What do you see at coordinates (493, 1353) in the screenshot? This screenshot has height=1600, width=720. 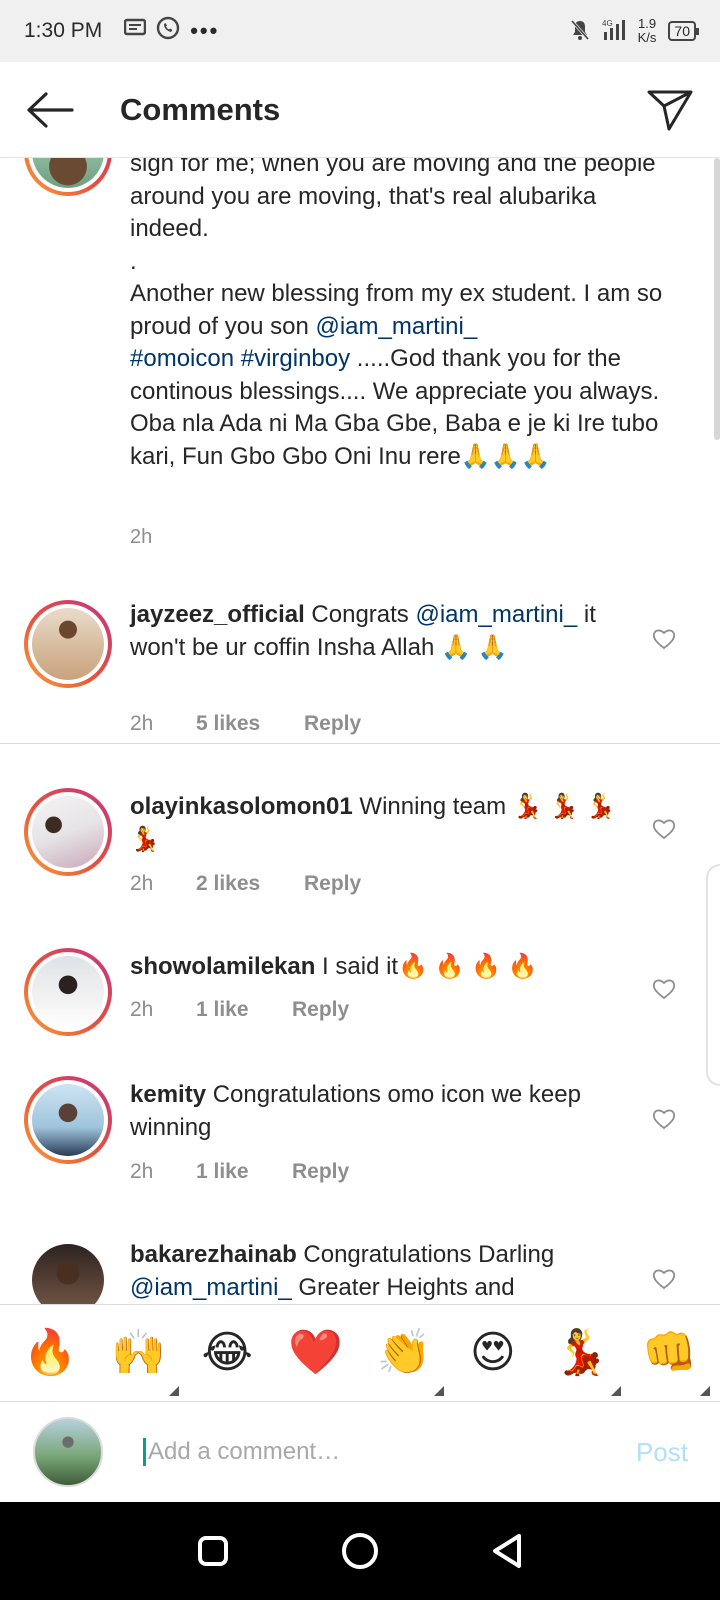 I see `emoji-heart-eyes-button: 😍` at bounding box center [493, 1353].